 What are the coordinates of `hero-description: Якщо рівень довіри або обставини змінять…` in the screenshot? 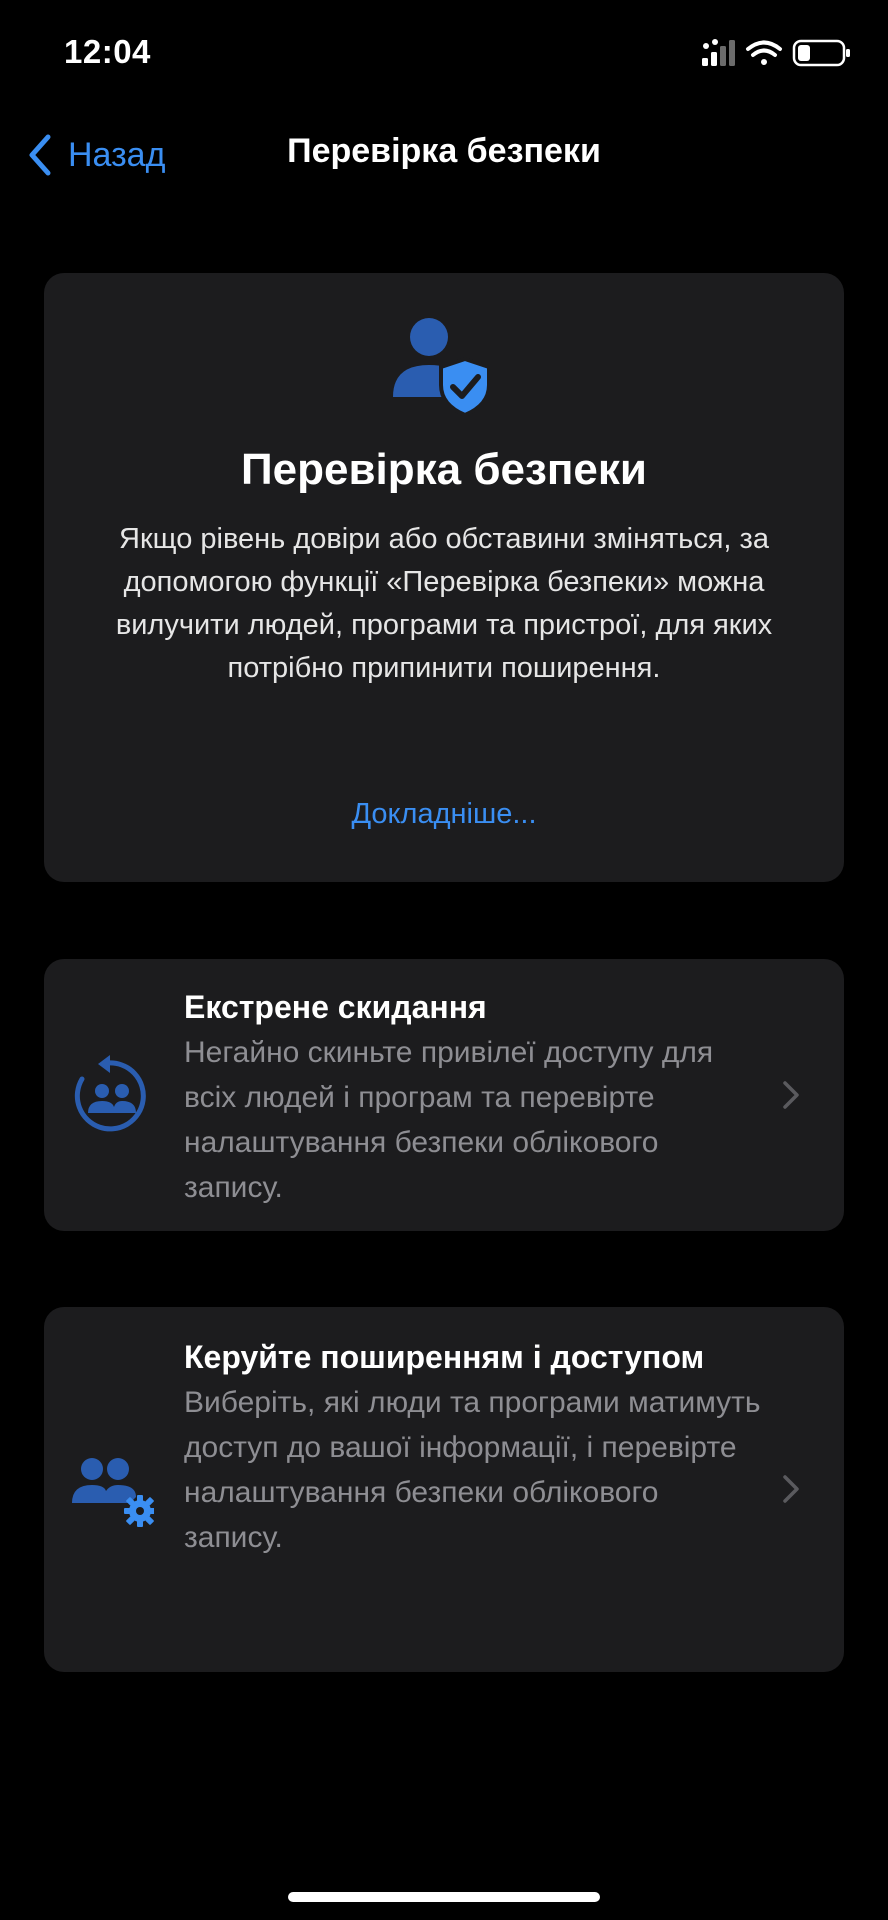 It's located at (444, 603).